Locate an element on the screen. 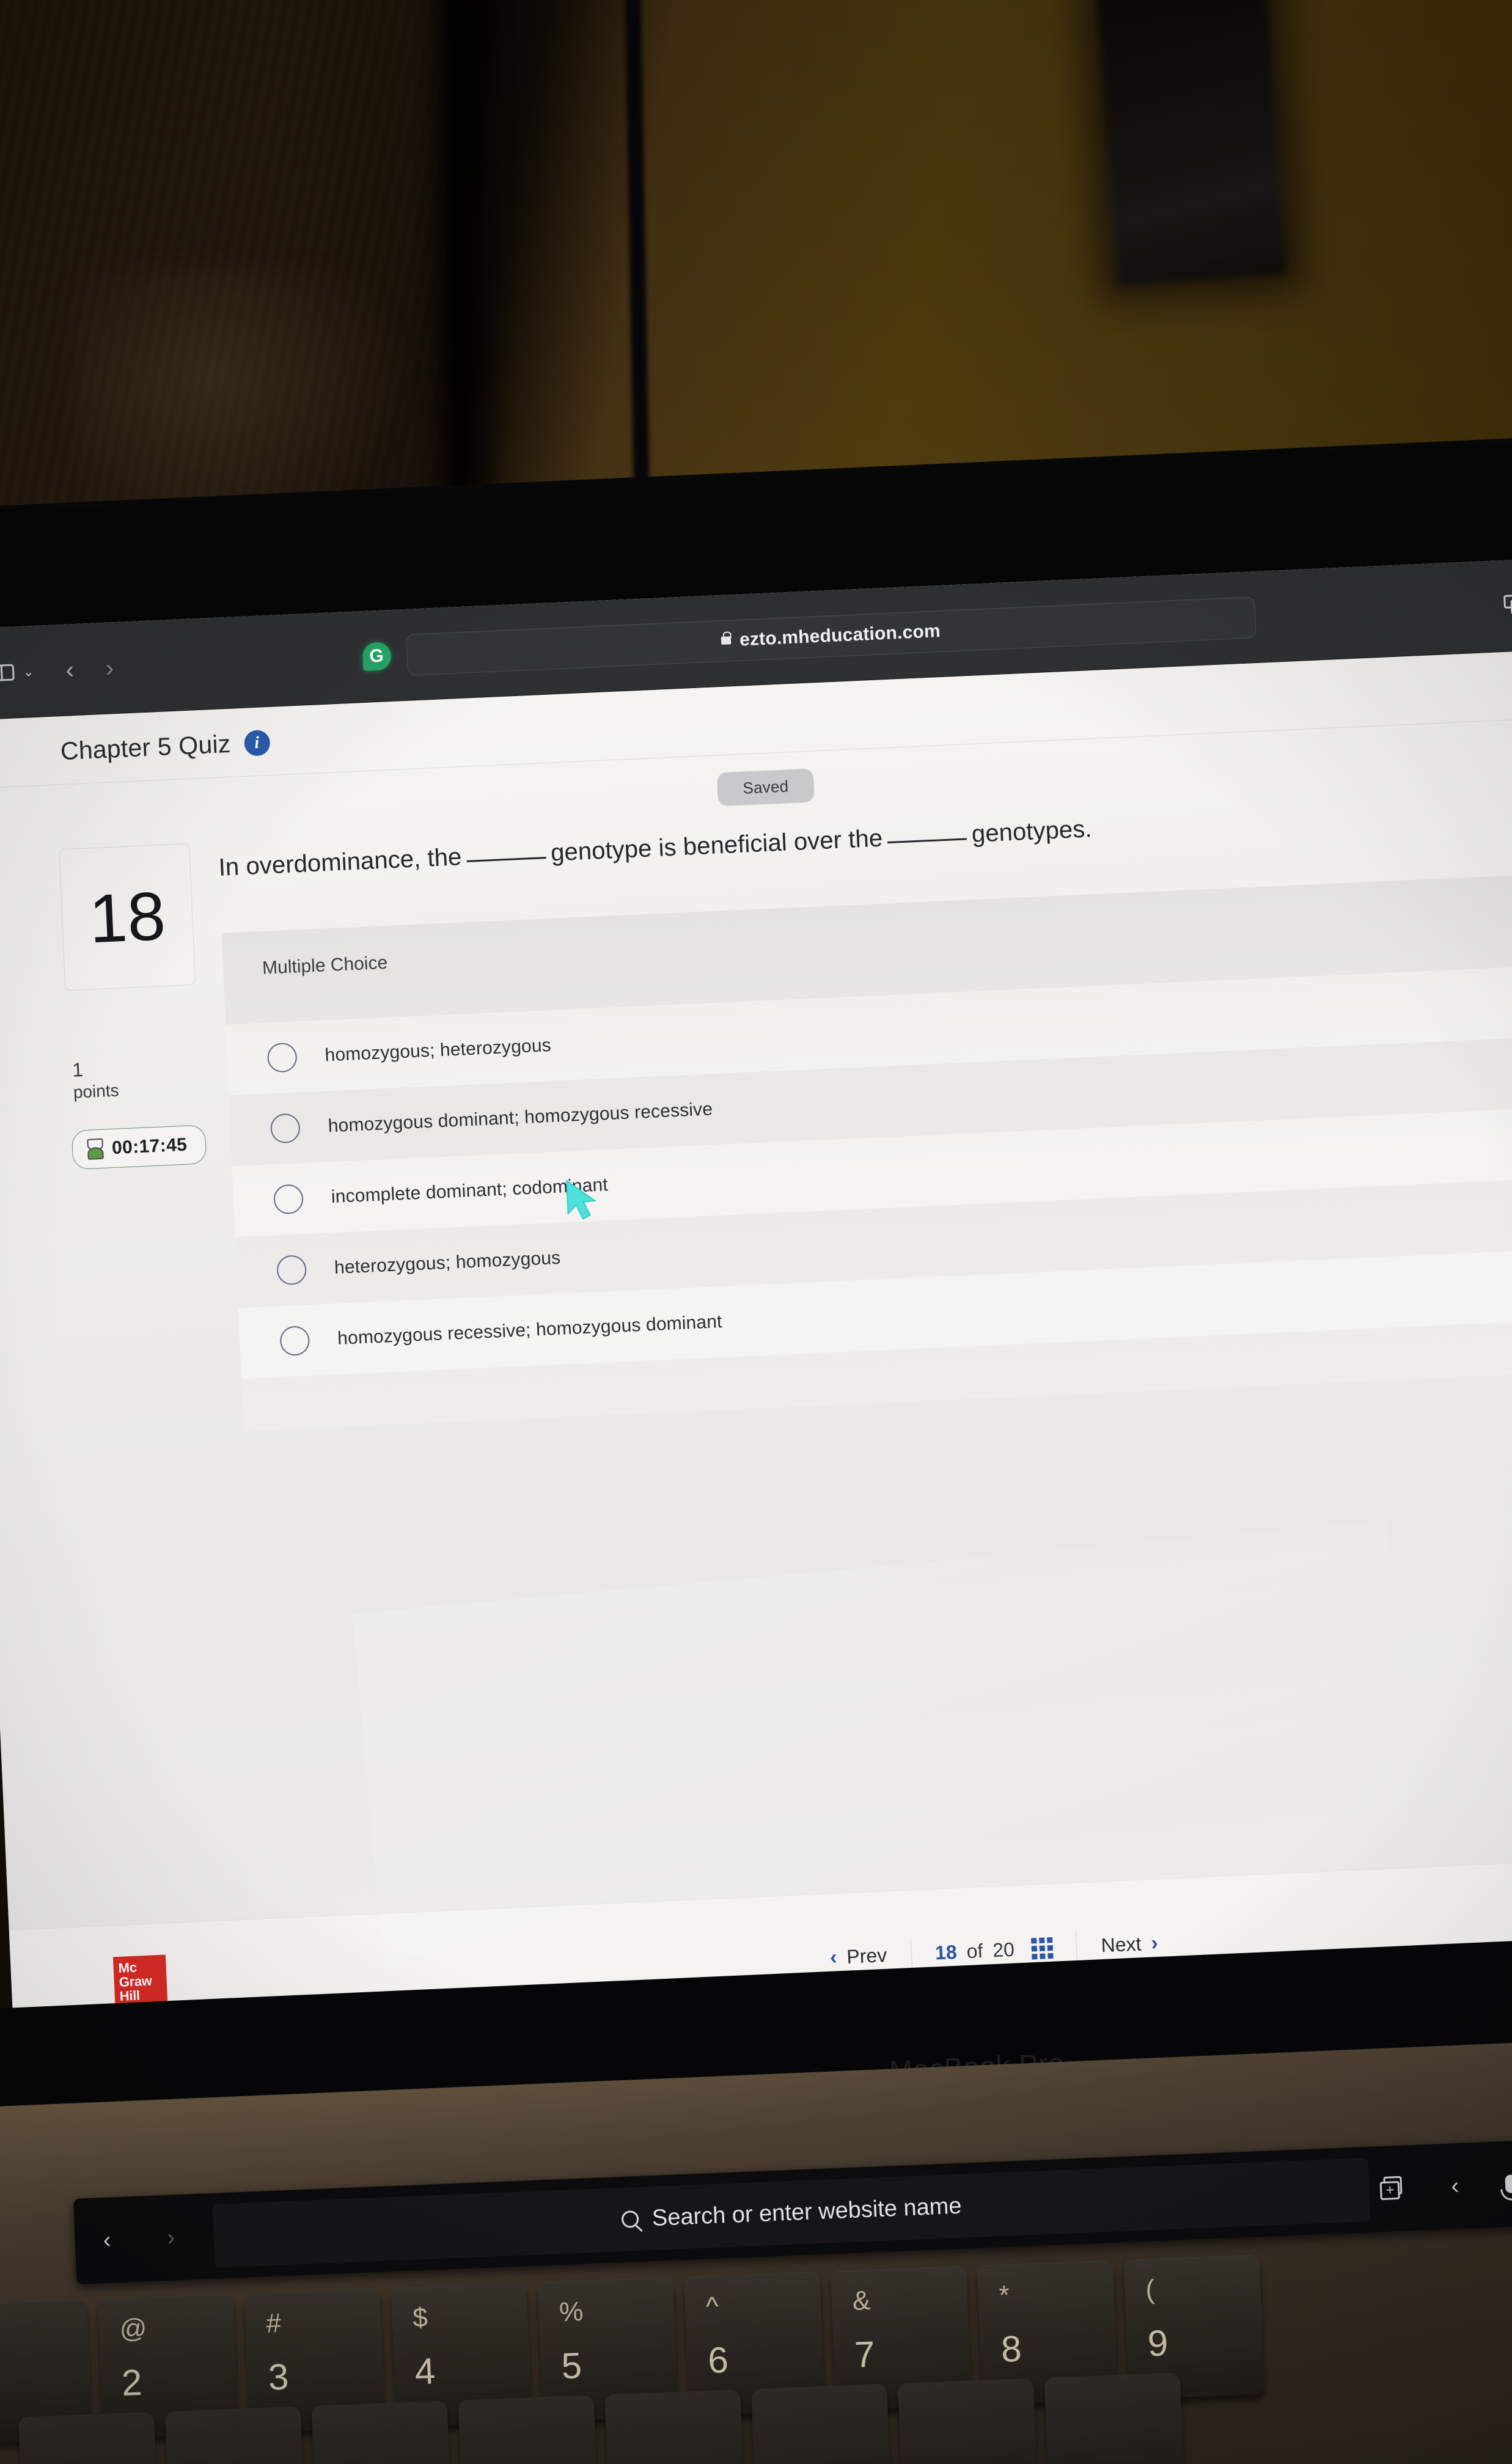  question-text-part-1: In overdominance, the is located at coordinates (340, 862).